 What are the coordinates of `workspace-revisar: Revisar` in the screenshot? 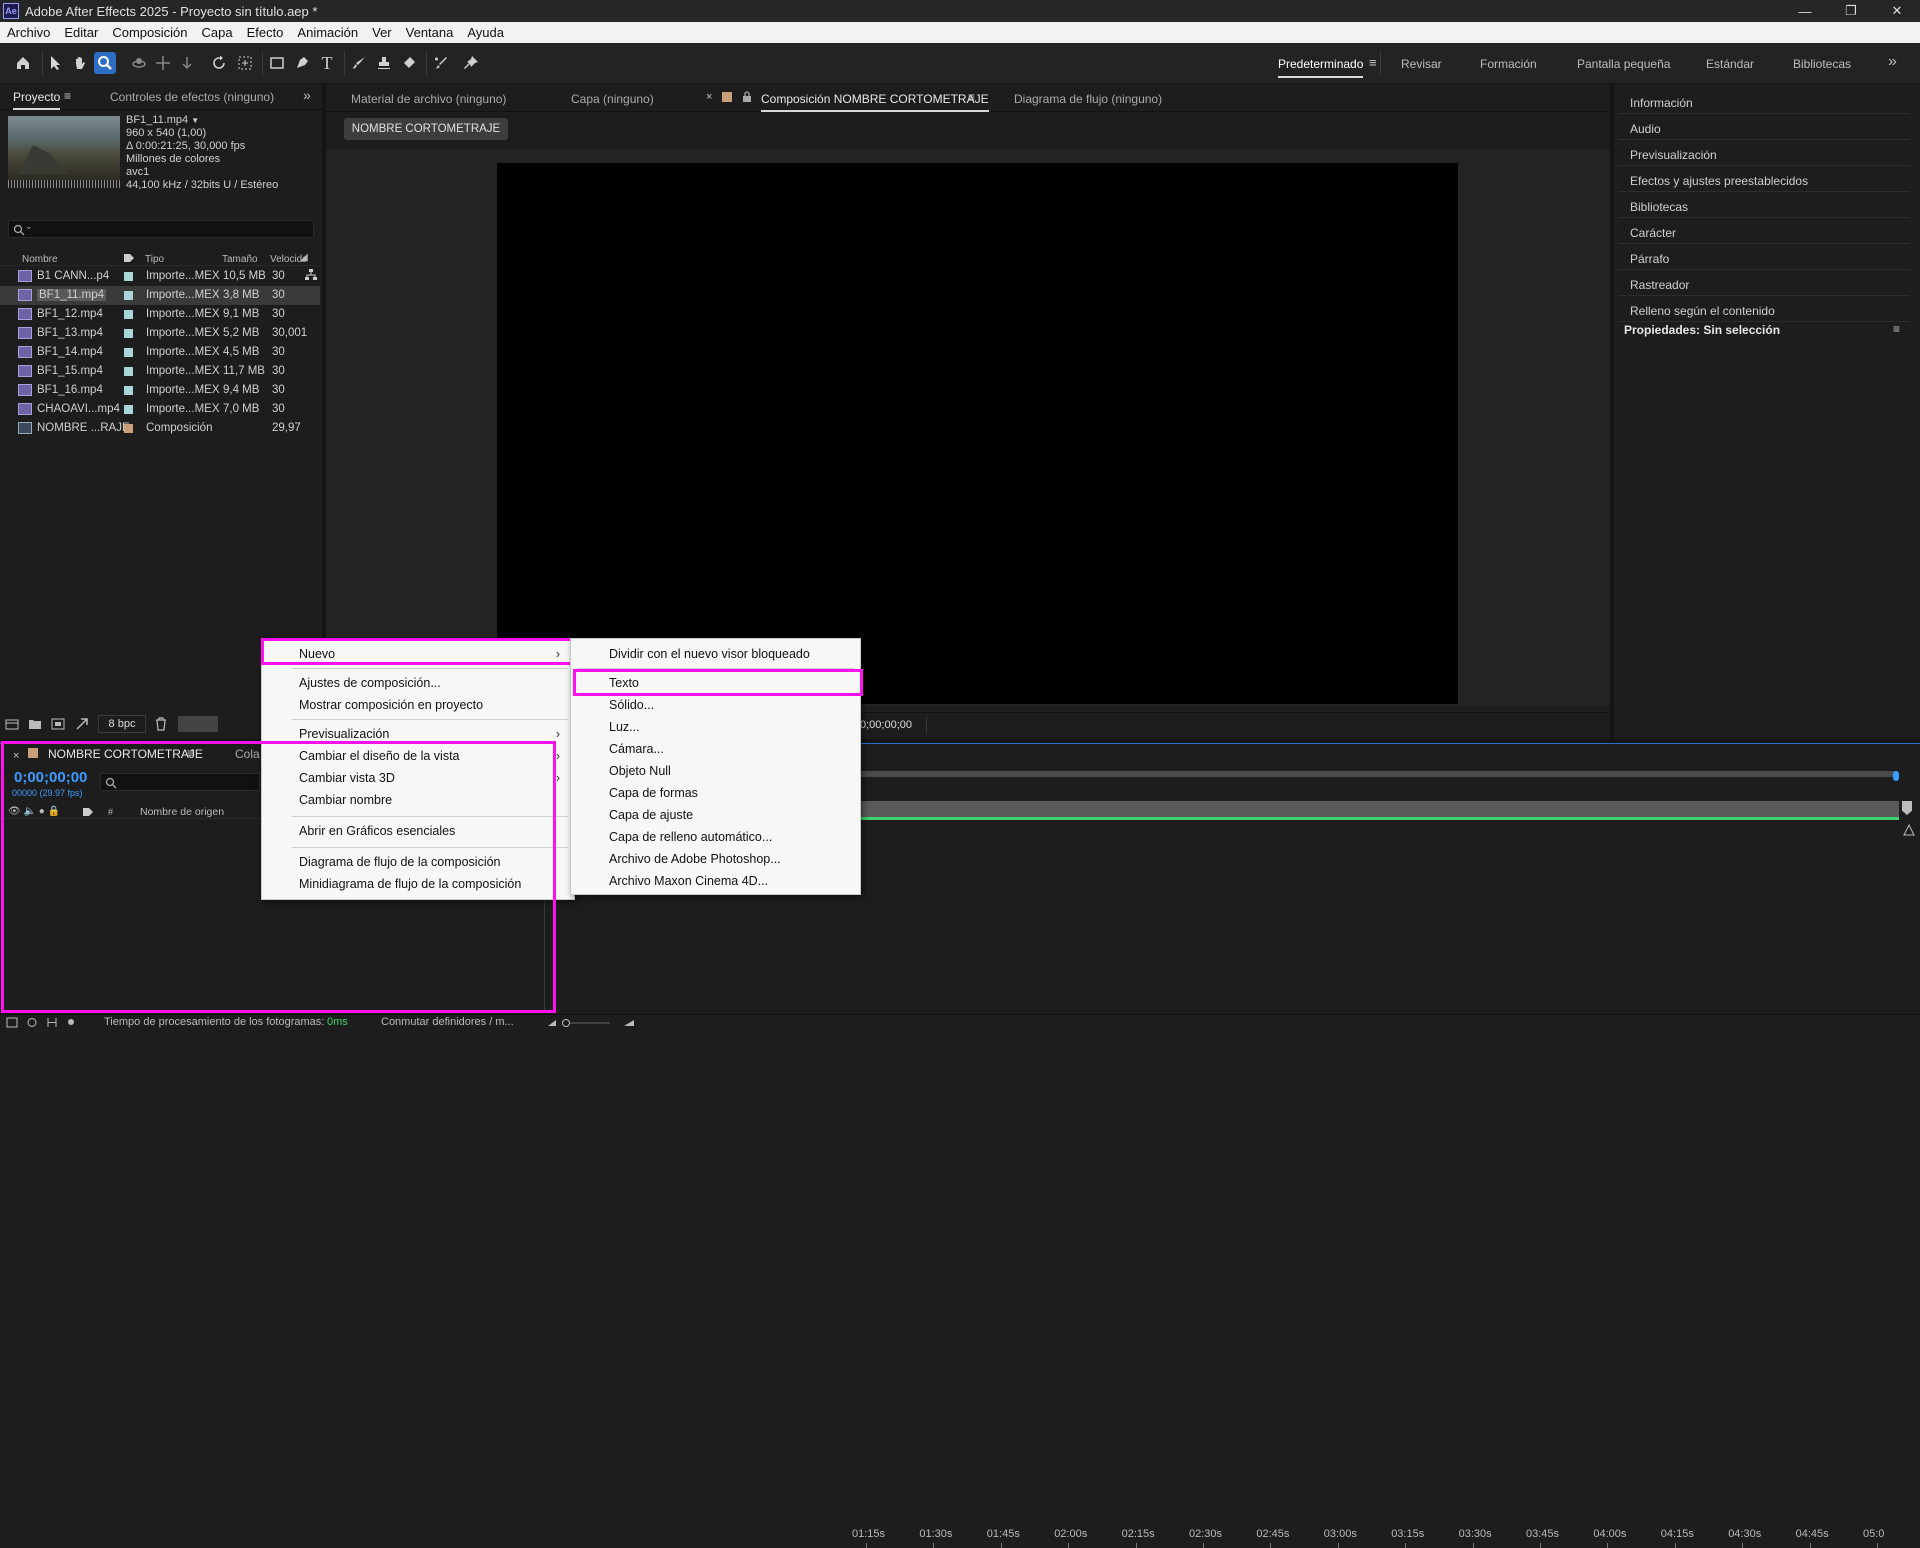 It's located at (1421, 64).